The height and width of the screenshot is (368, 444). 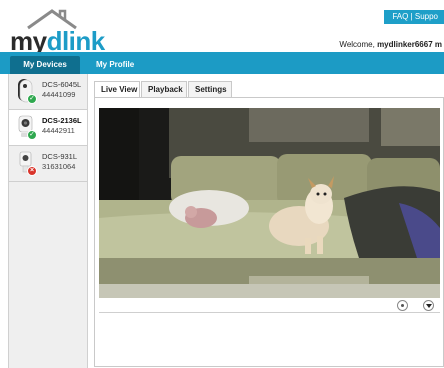 I want to click on welcome-message: Welcome, mydlinker6667 m, so click(x=390, y=44).